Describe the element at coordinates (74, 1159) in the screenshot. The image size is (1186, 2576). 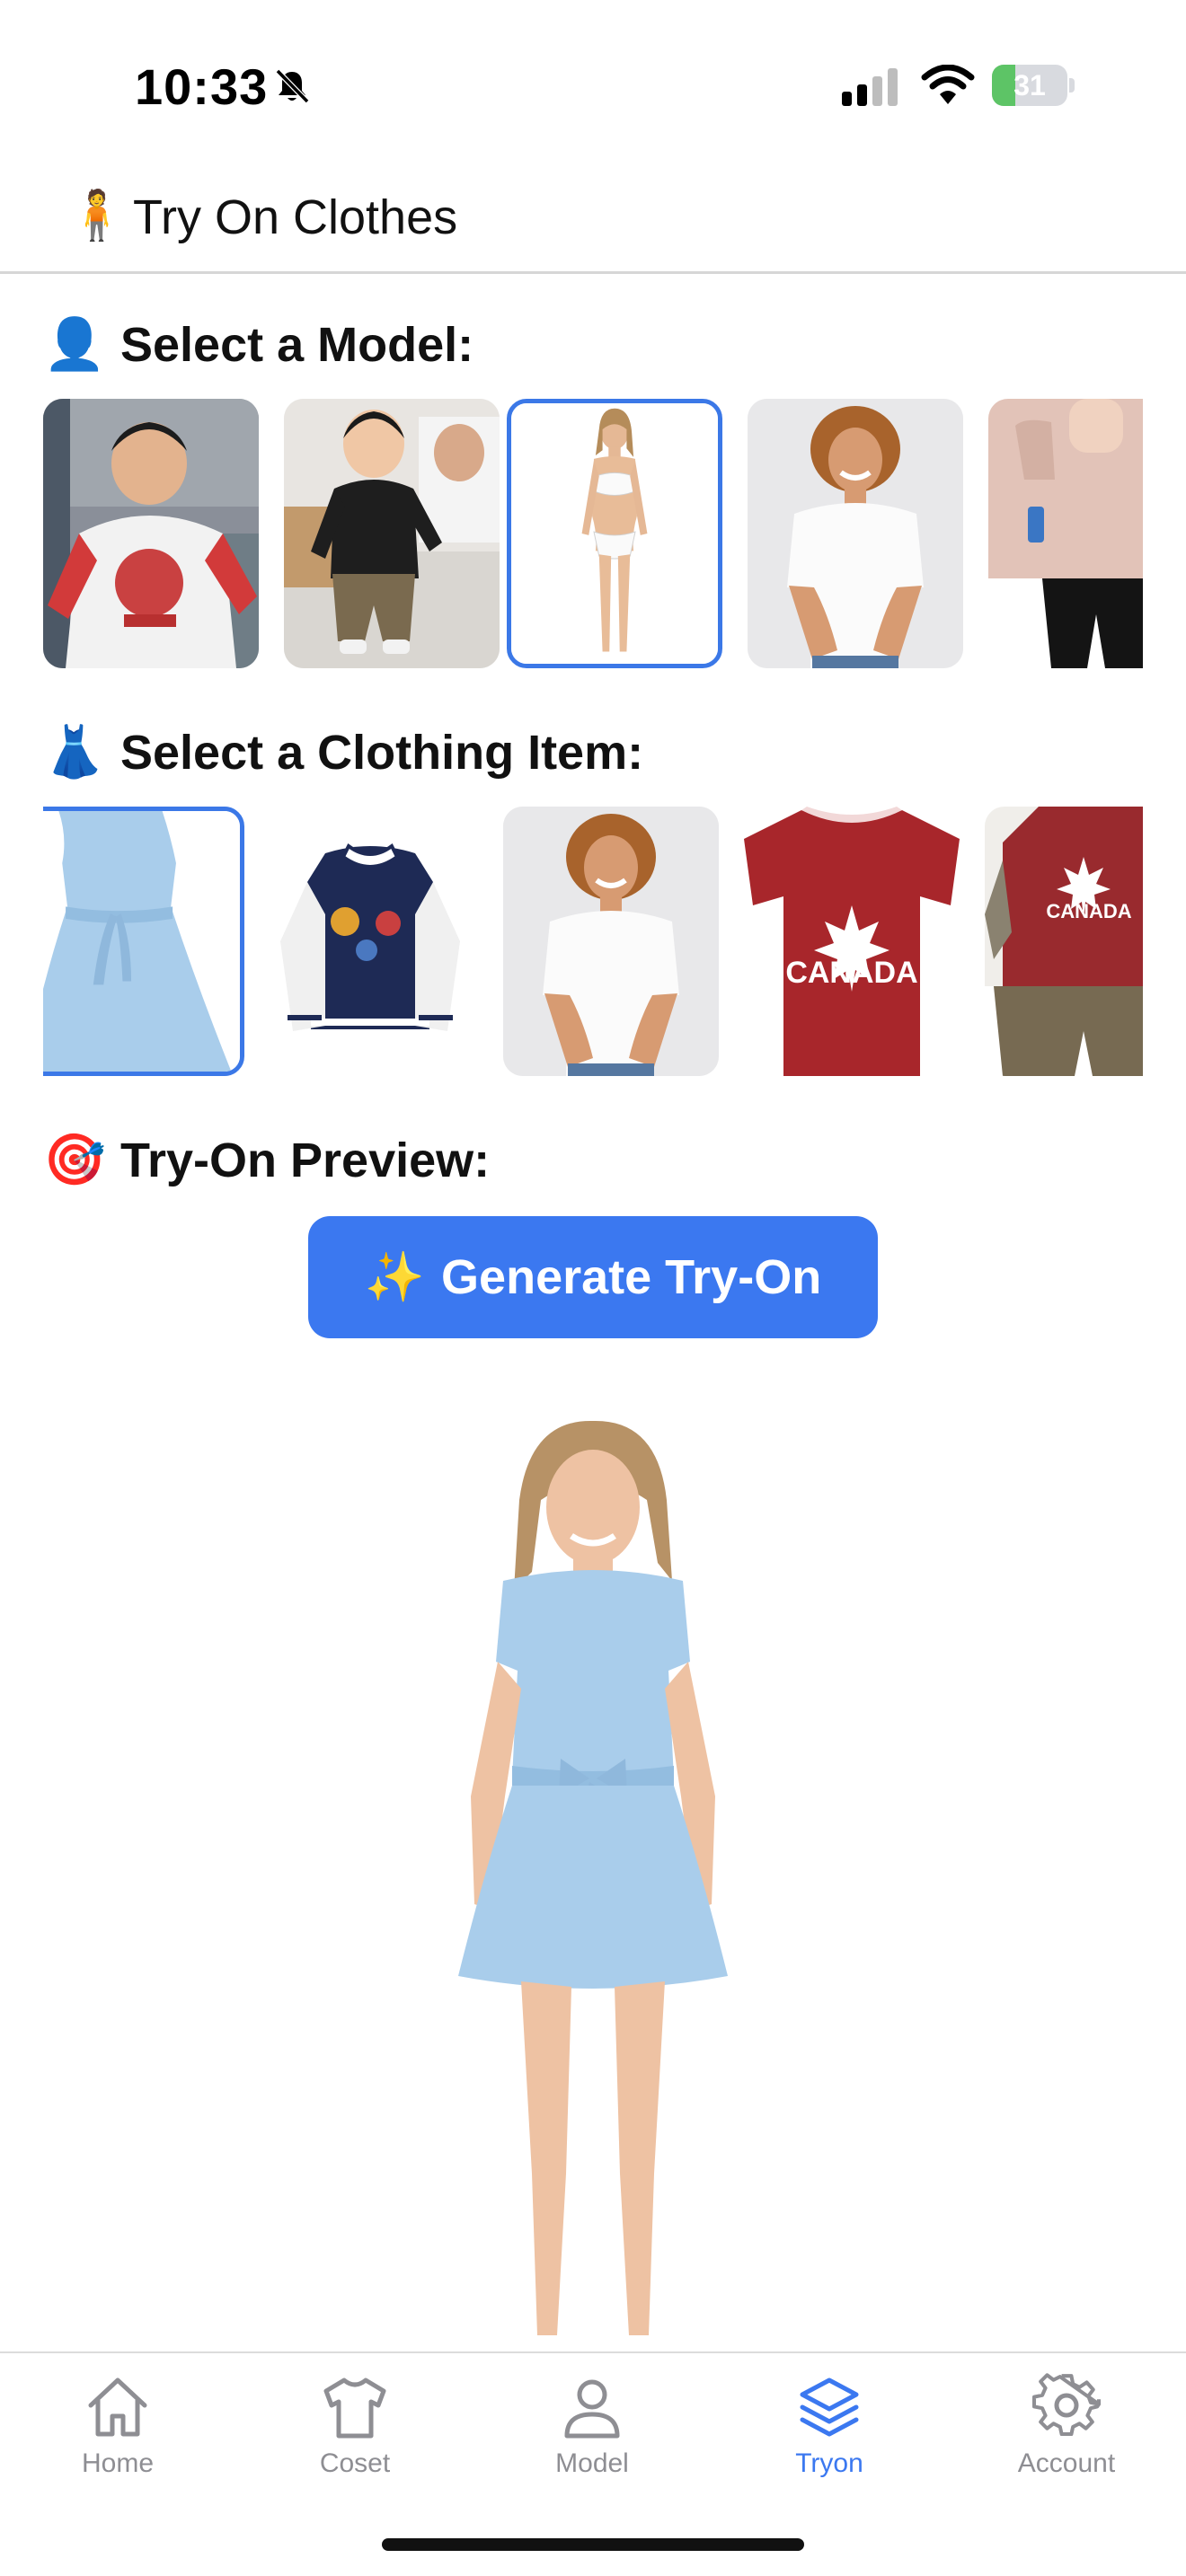
I see `target-emoji: 🎯` at that location.